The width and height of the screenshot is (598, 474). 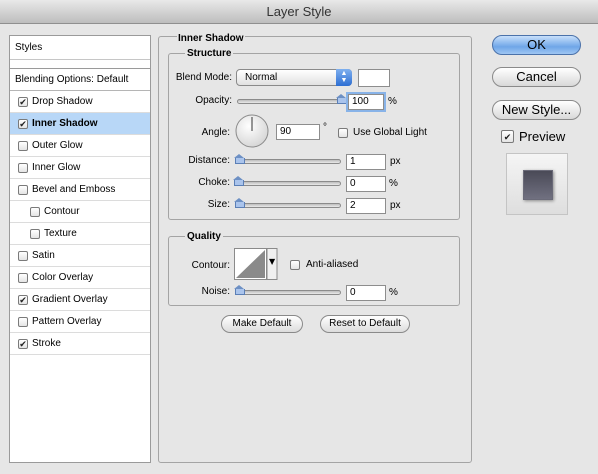 I want to click on noise-slider-knob, so click(x=239, y=290).